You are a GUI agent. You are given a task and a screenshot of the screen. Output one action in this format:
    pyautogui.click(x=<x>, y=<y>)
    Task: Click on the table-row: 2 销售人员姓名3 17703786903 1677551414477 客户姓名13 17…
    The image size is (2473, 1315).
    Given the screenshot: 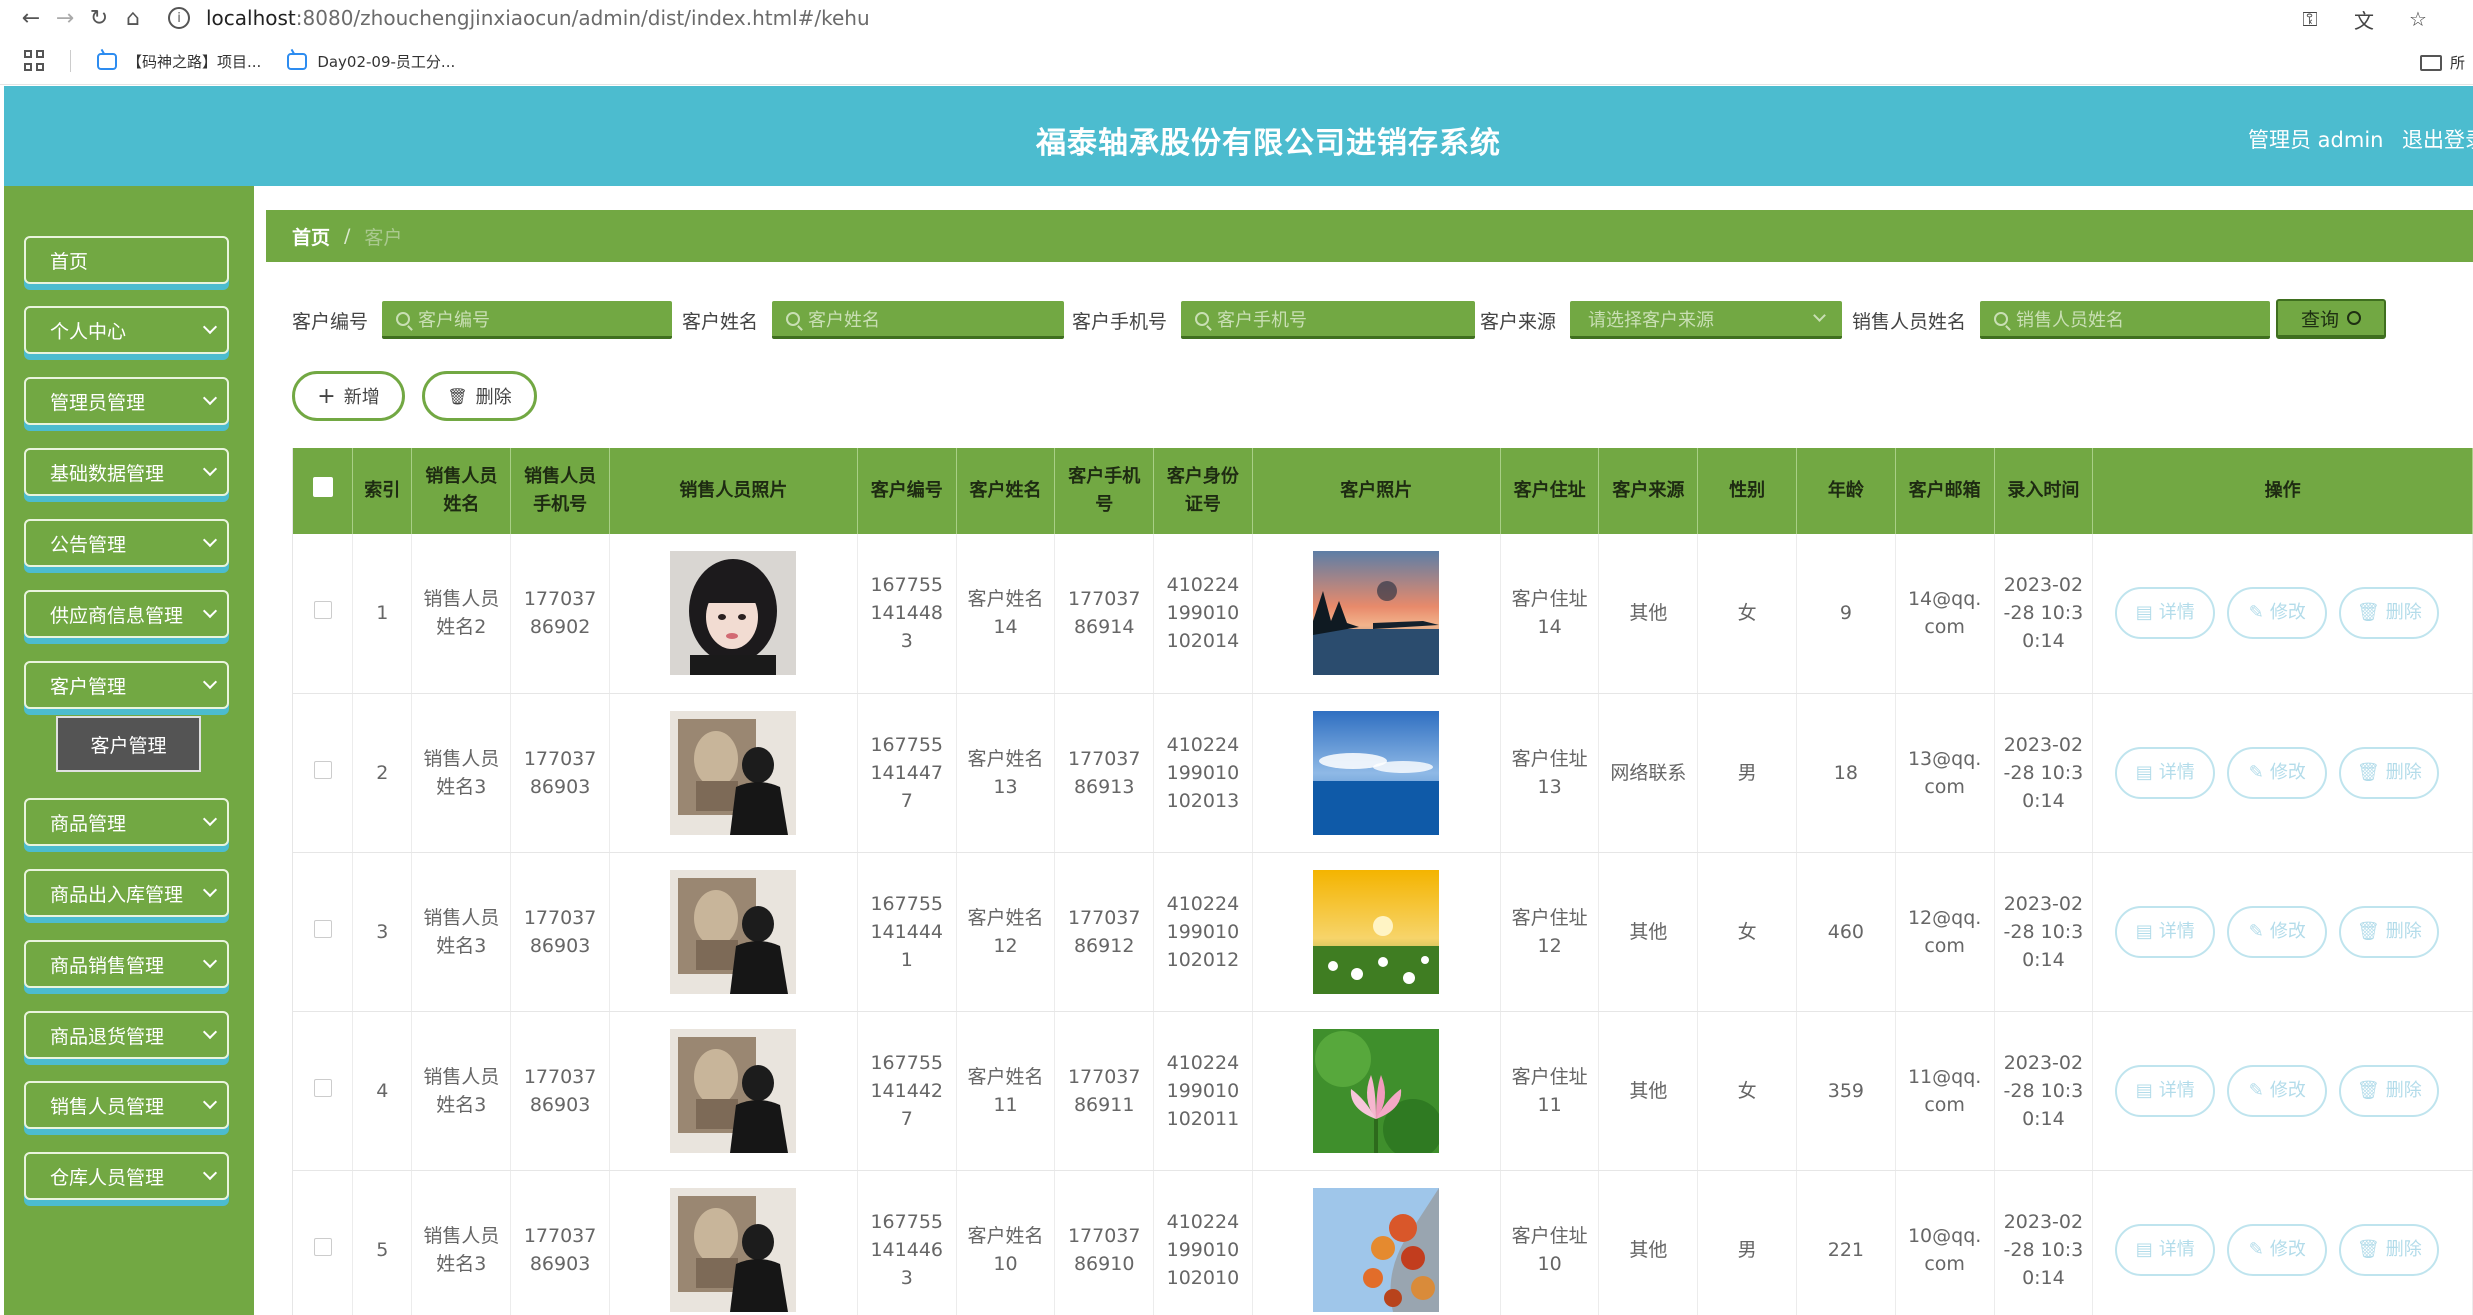 What is the action you would take?
    pyautogui.click(x=1383, y=773)
    